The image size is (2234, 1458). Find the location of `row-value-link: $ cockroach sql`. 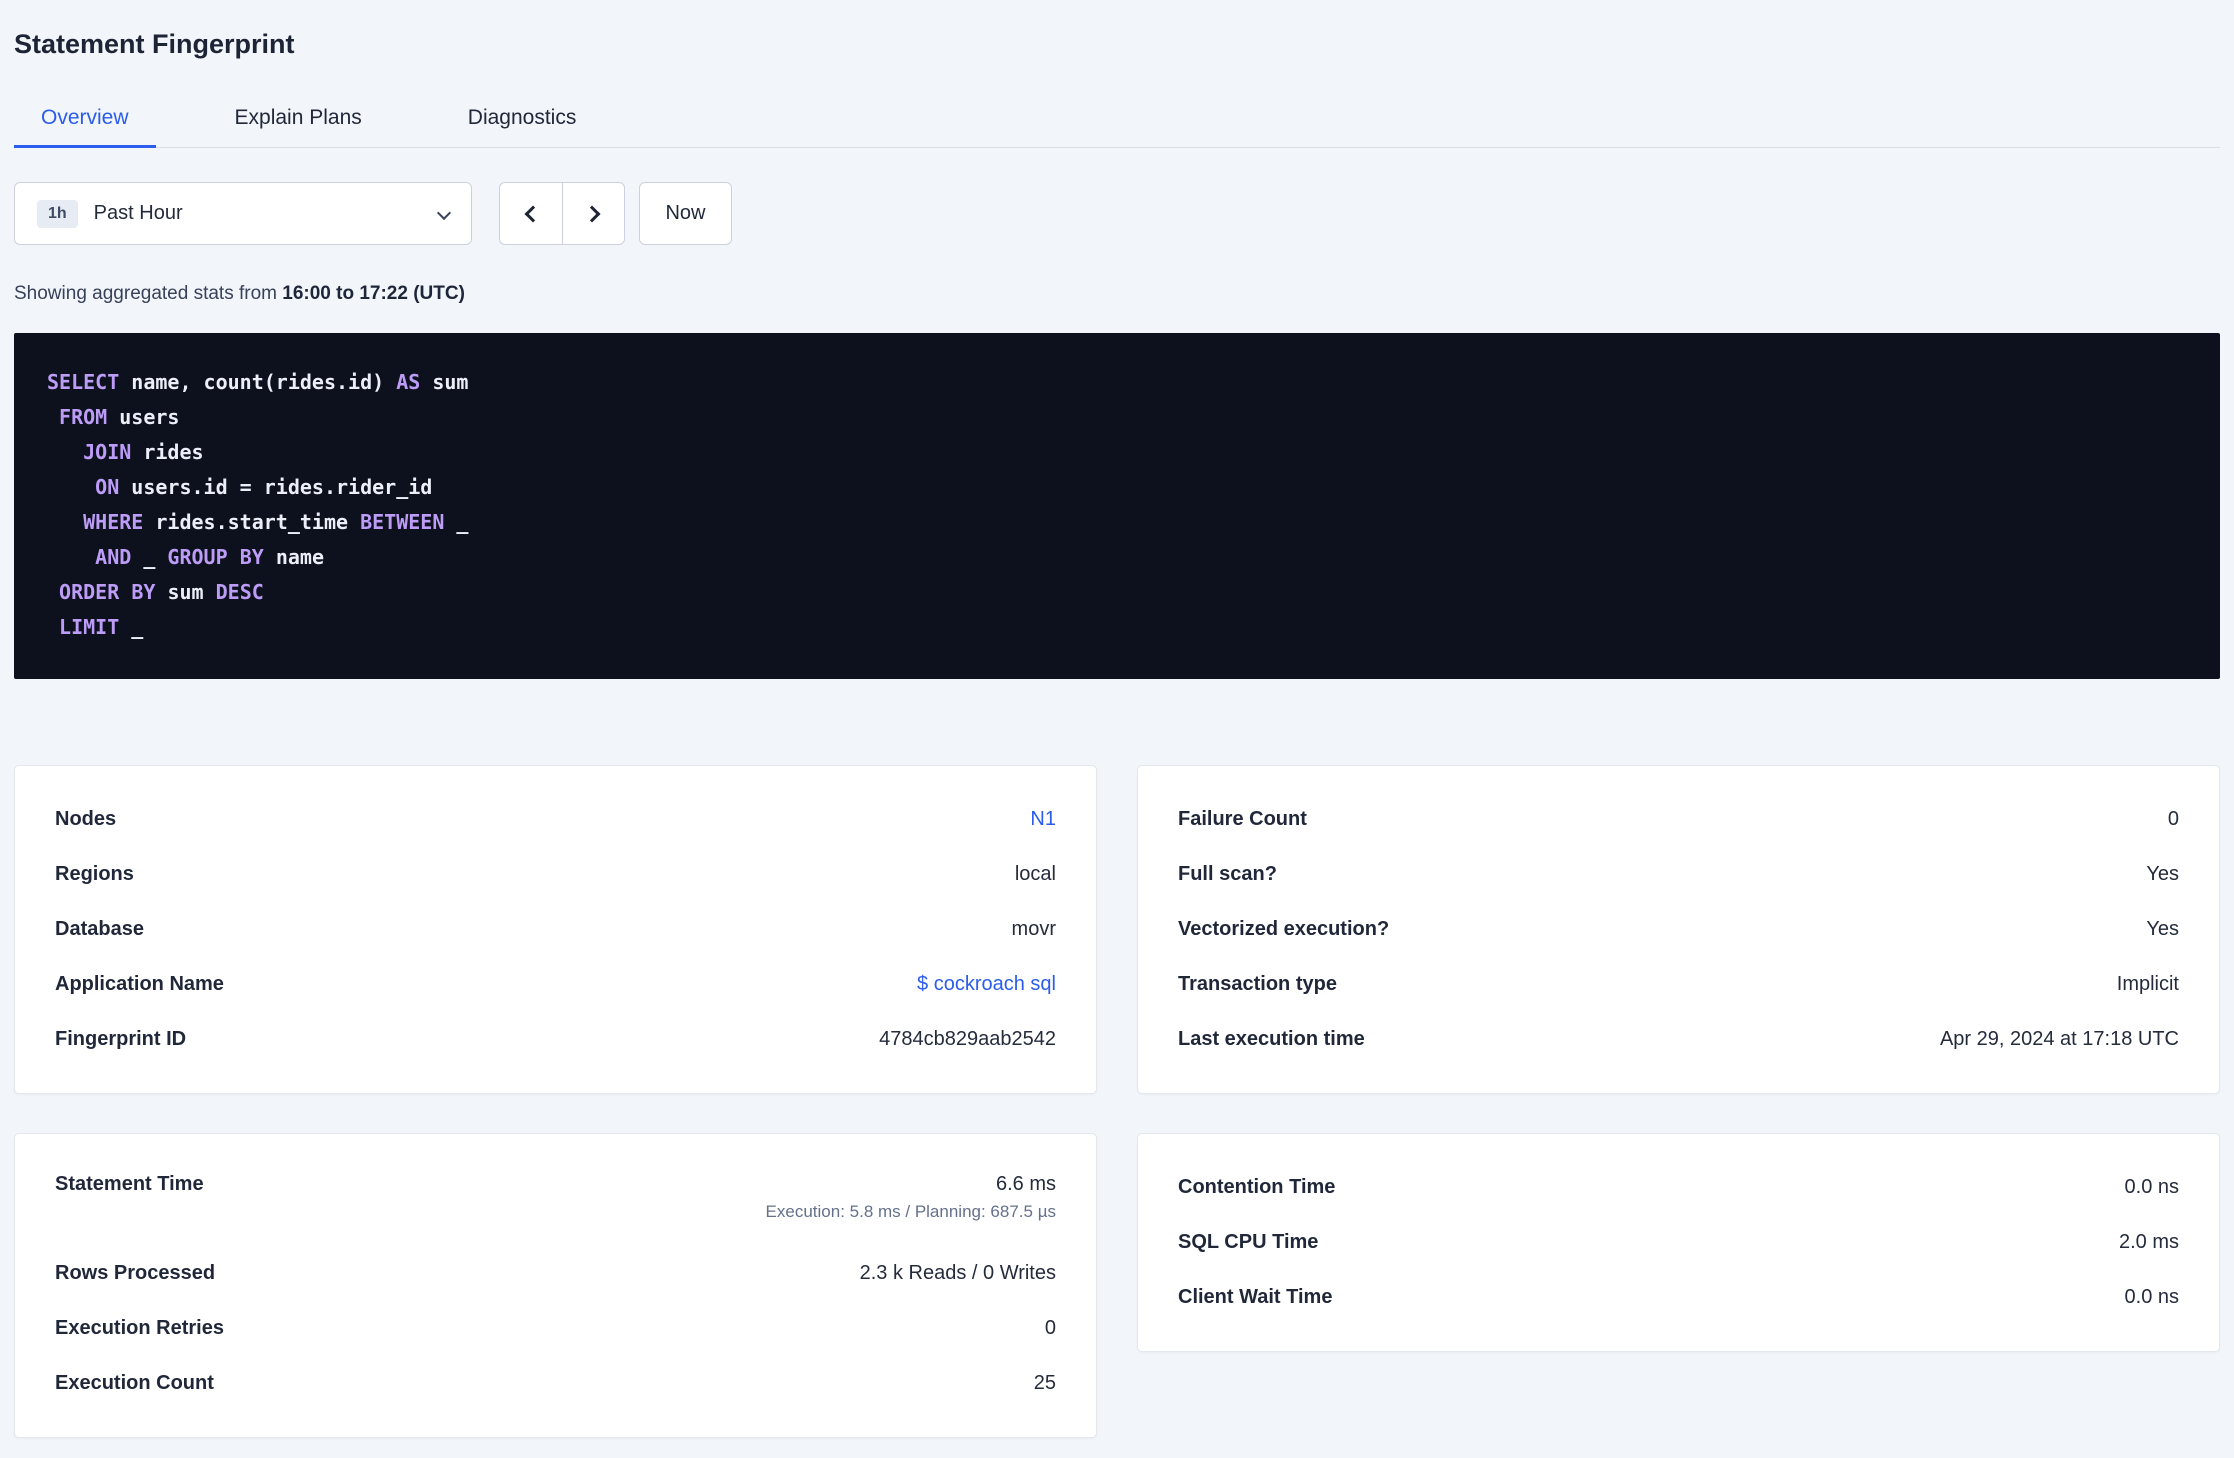

row-value-link: $ cockroach sql is located at coordinates (986, 984).